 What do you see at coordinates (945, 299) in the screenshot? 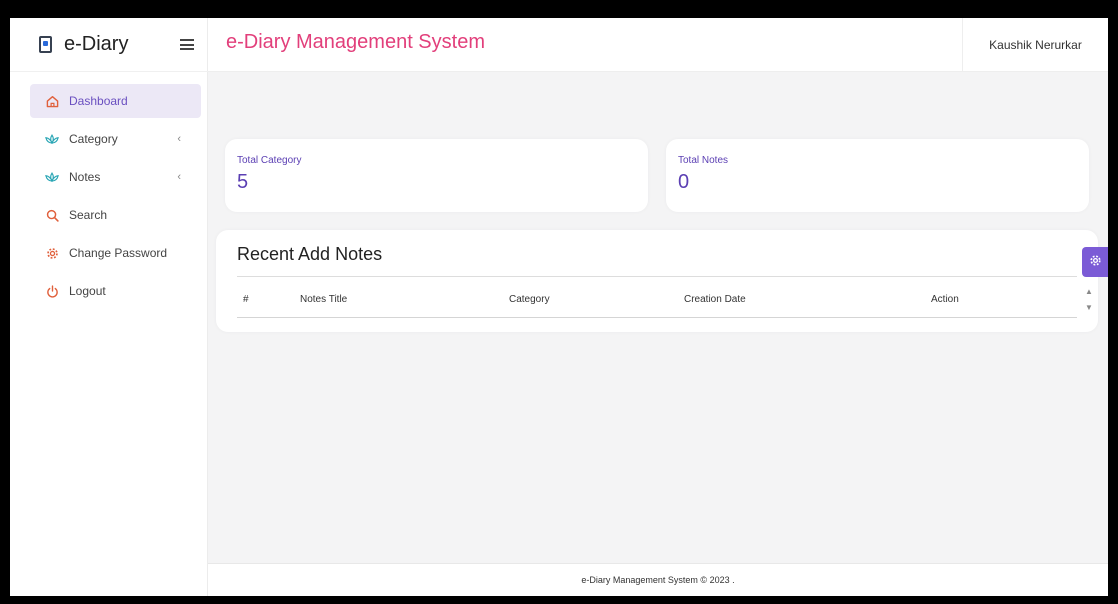
I see `column-header-action: Action` at bounding box center [945, 299].